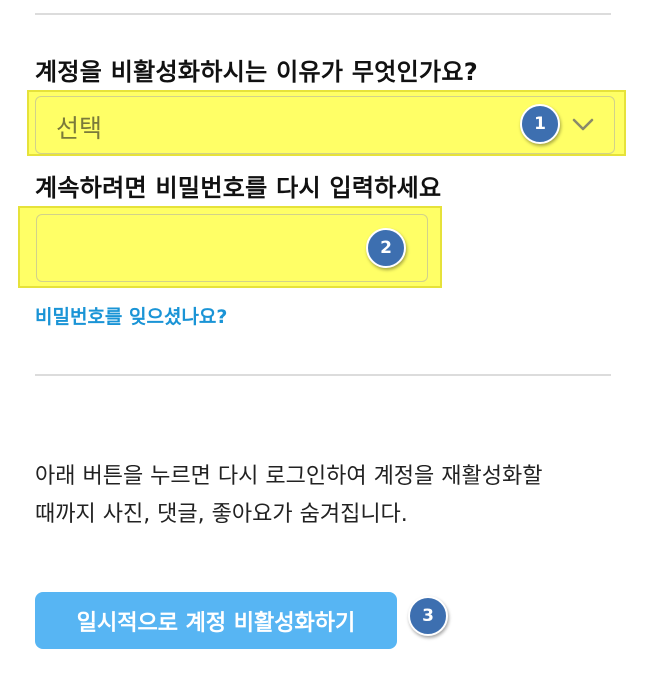  What do you see at coordinates (257, 72) in the screenshot?
I see `reason-label: 계정을 비활성화하시는 이유가 무엇인가요?` at bounding box center [257, 72].